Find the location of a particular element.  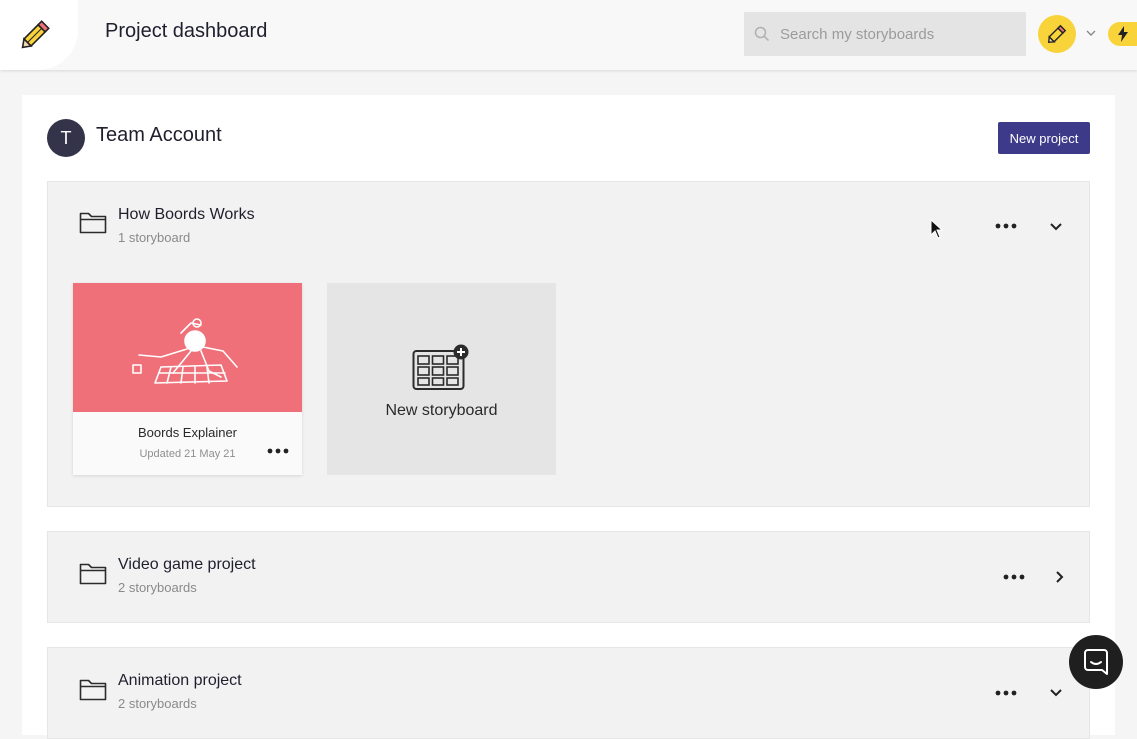

upgrade-badge is located at coordinates (1122, 34).